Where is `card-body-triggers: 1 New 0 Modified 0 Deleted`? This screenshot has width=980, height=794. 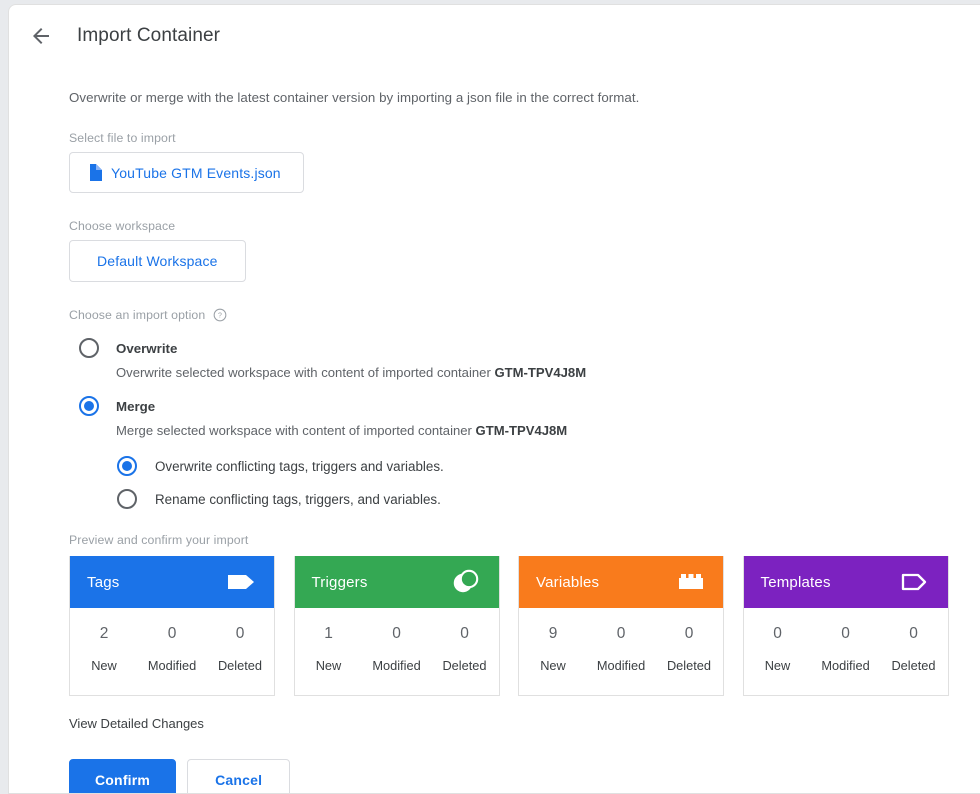 card-body-triggers: 1 New 0 Modified 0 Deleted is located at coordinates (397, 651).